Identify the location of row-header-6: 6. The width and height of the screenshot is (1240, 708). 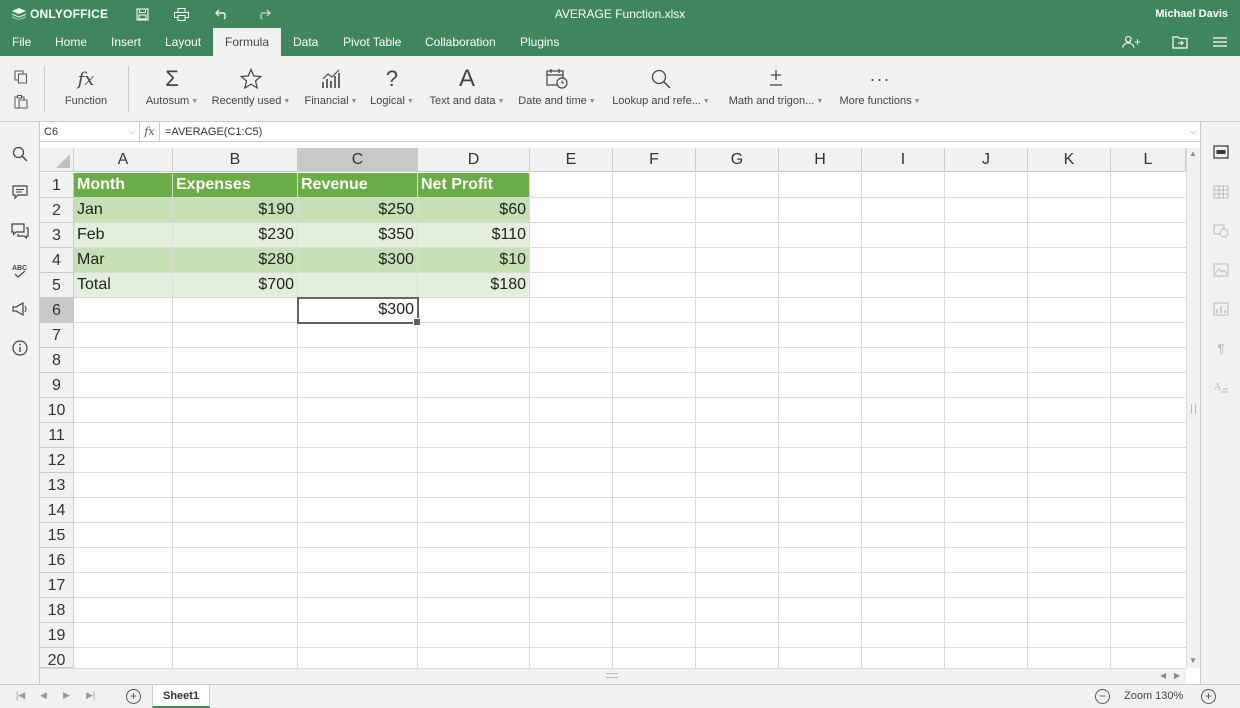
(57, 310).